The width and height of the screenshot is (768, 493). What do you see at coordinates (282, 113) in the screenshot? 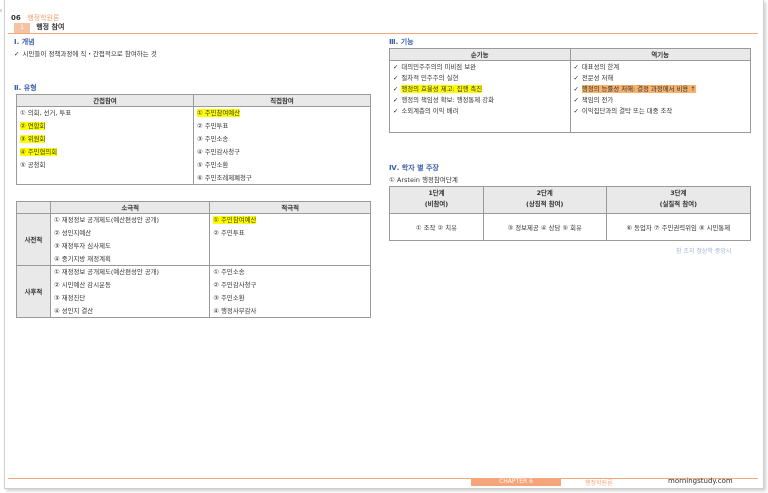
I see `direct-item: ① 주민참여예산` at bounding box center [282, 113].